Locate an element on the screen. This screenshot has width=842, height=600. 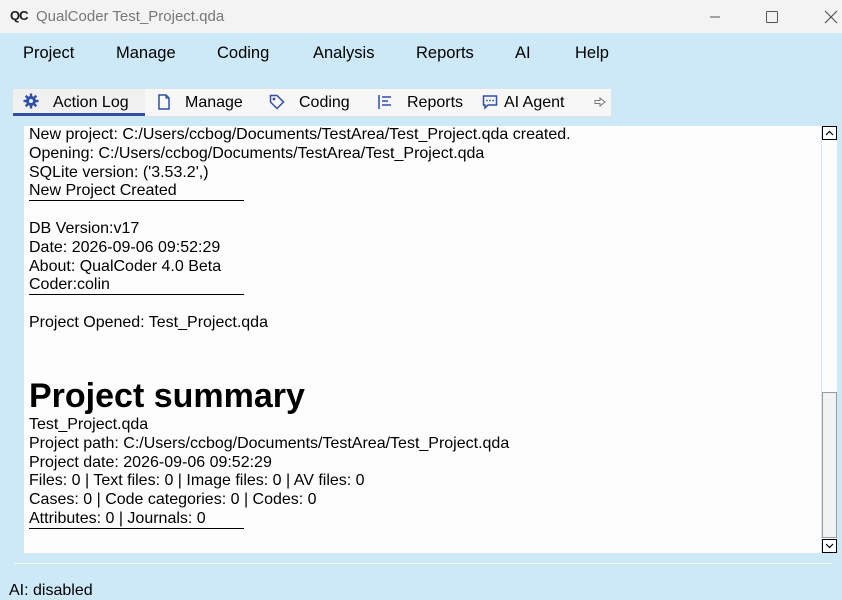
tab-coding: Coding is located at coordinates (309, 102).